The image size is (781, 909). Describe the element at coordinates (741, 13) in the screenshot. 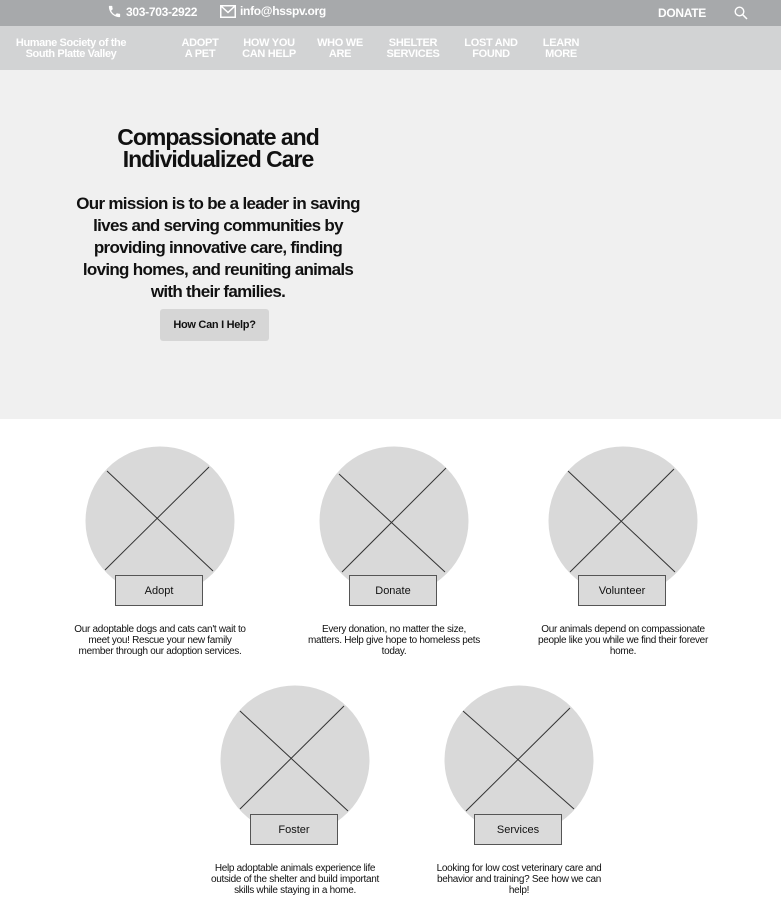

I see `search-icon` at that location.